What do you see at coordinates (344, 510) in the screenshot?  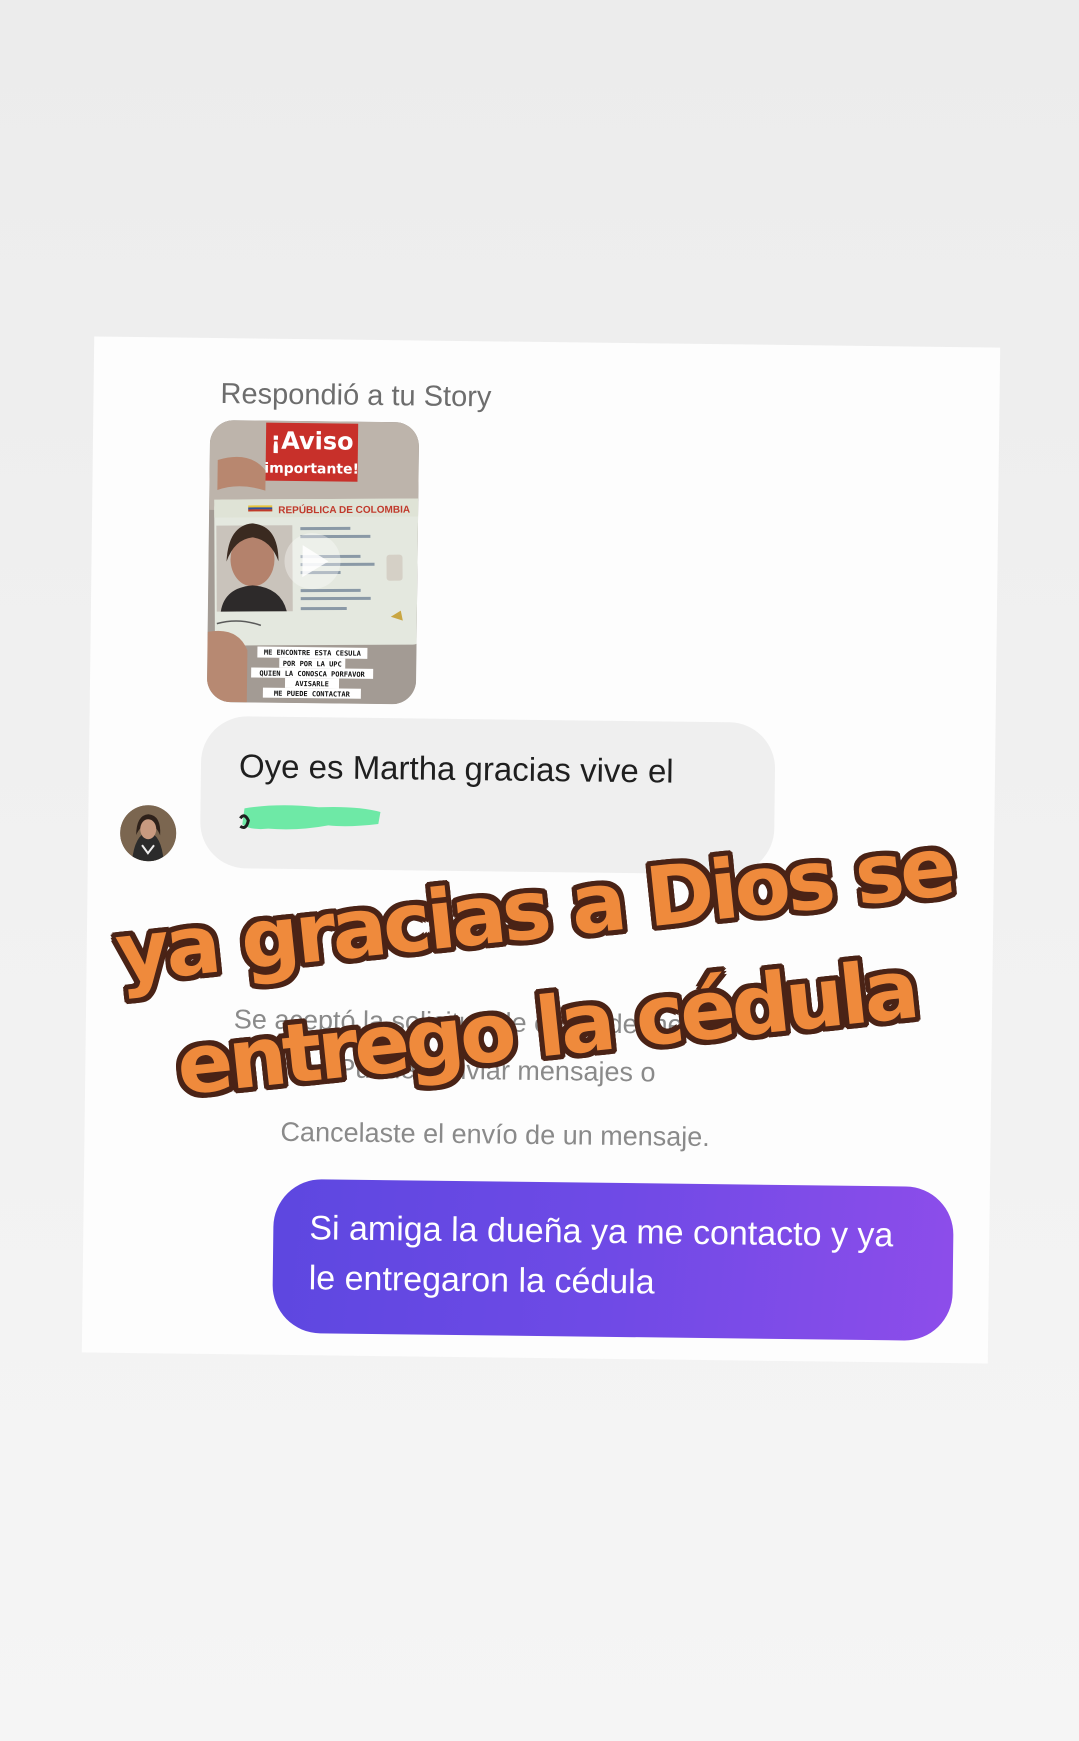 I see `id-card-header: REPÚBLICA DE COLOMBIA` at bounding box center [344, 510].